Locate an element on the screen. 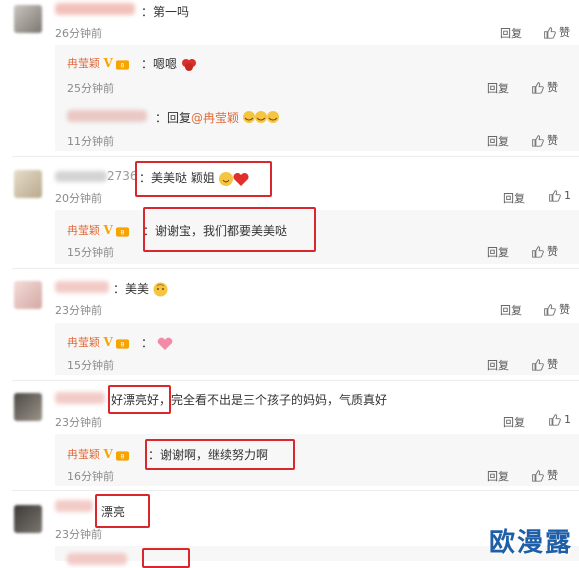 This screenshot has height=568, width=579. watermark: 欧漫露 is located at coordinates (530, 543).